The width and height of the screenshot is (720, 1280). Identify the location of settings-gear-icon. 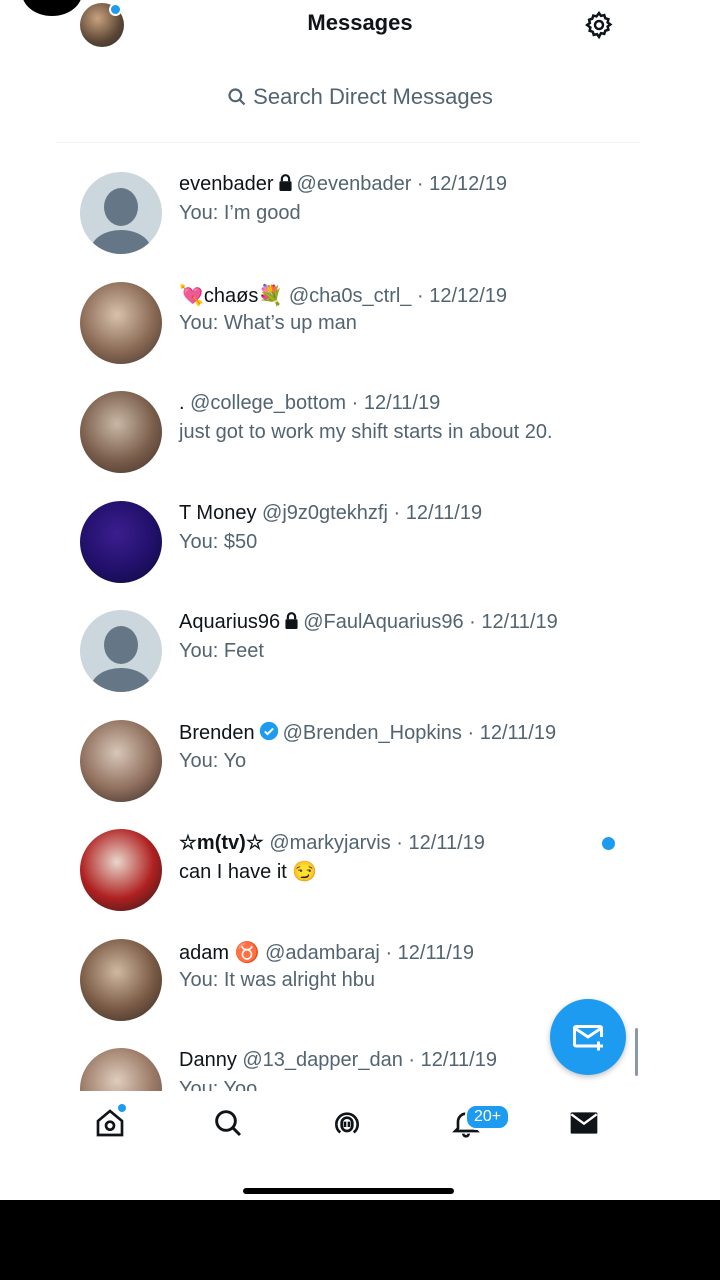
(599, 25).